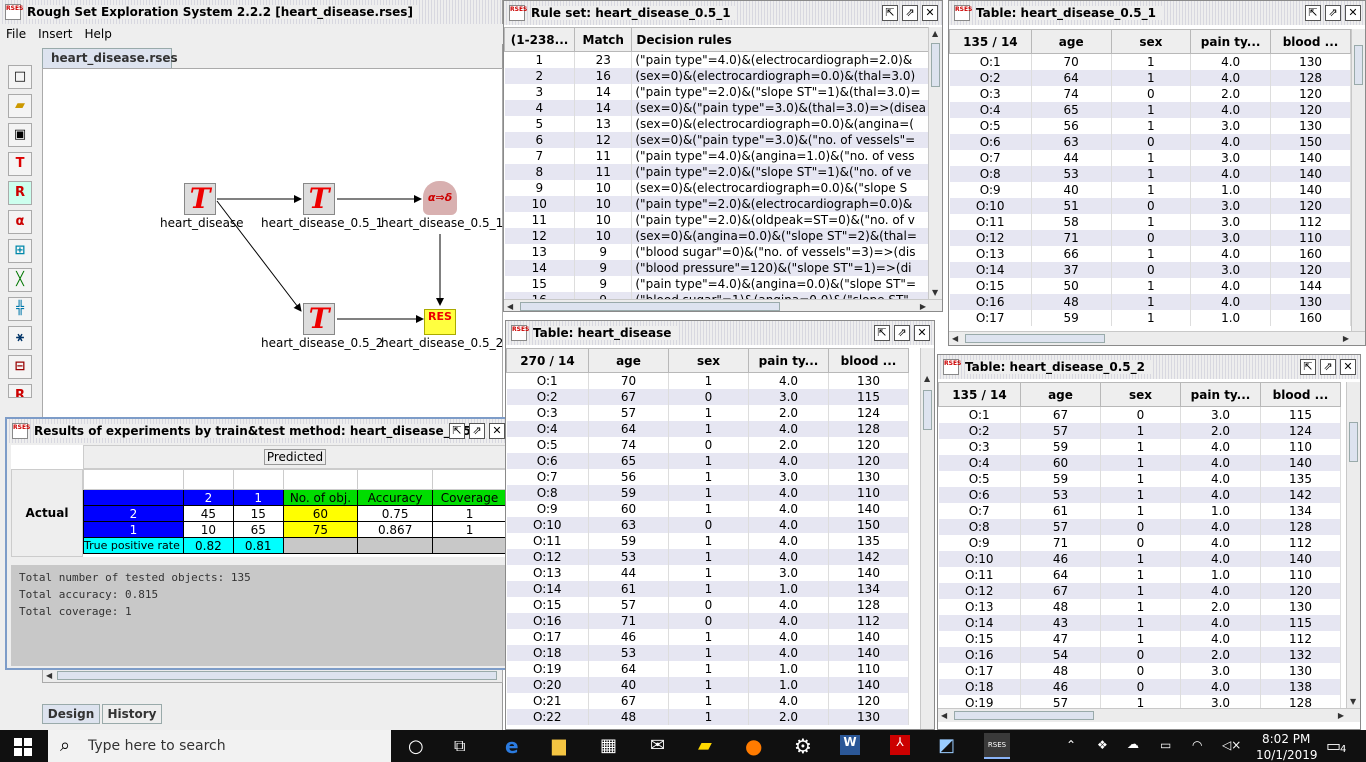  Describe the element at coordinates (603, 139) in the screenshot. I see `table-cell: 12` at that location.